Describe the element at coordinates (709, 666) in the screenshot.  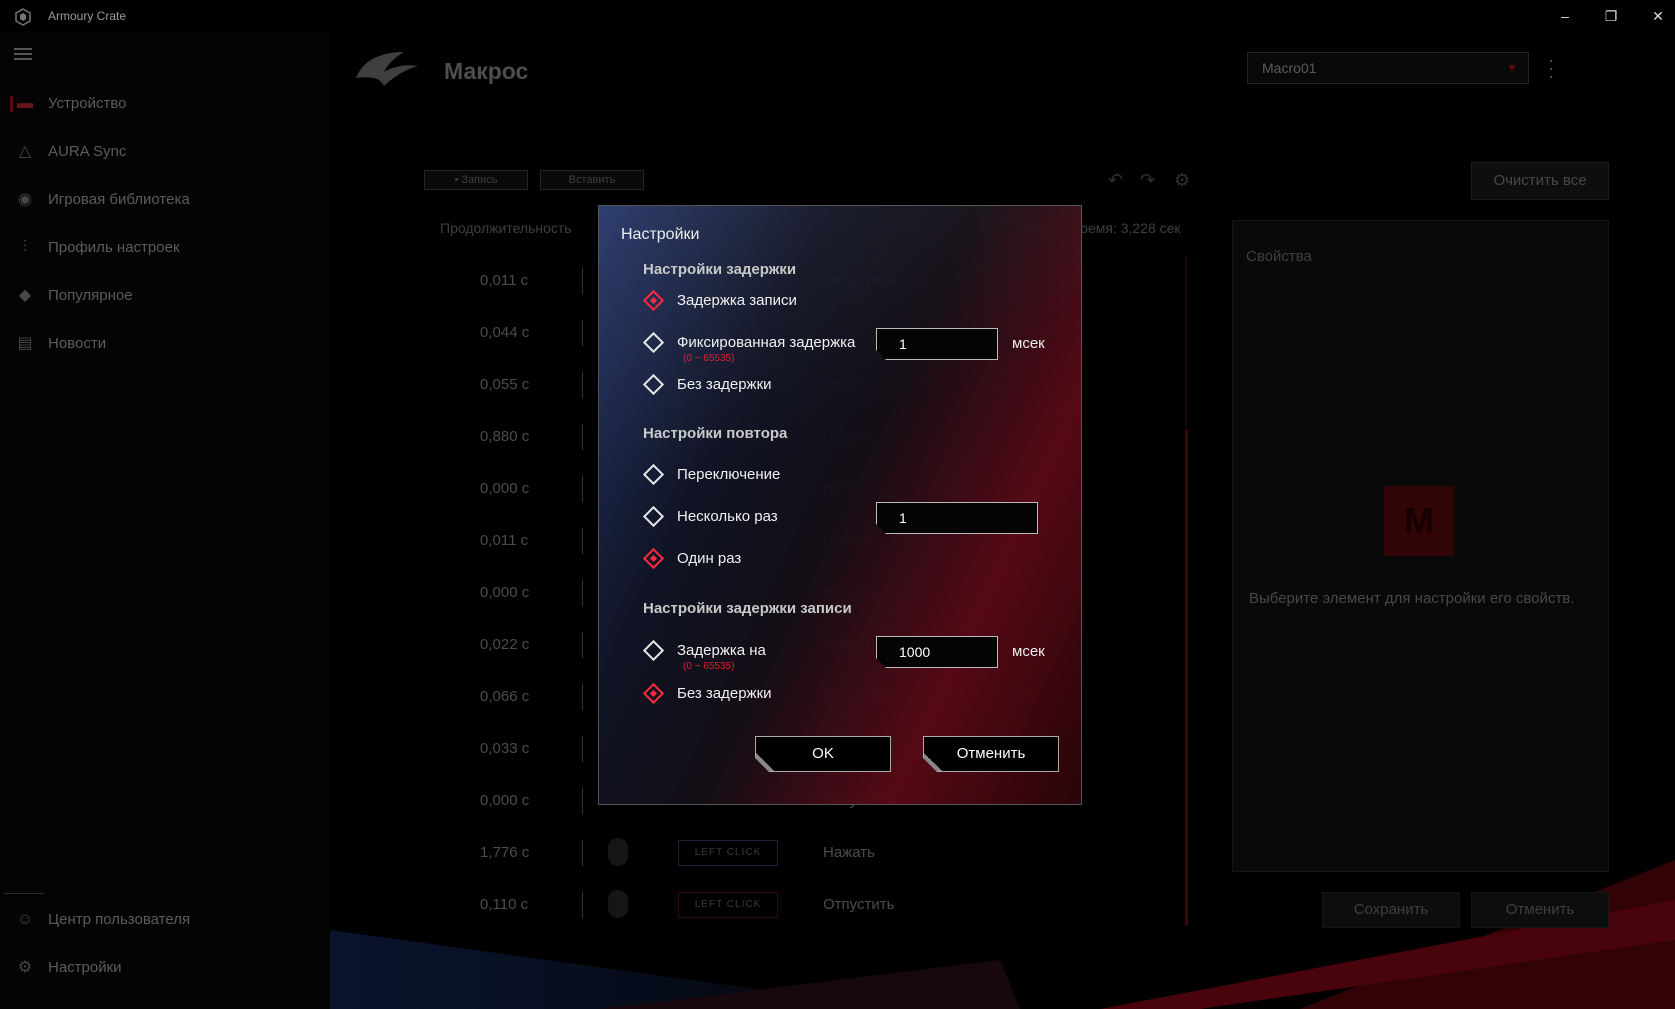
I see `delay-on-range: (0 ~ 65535)` at that location.